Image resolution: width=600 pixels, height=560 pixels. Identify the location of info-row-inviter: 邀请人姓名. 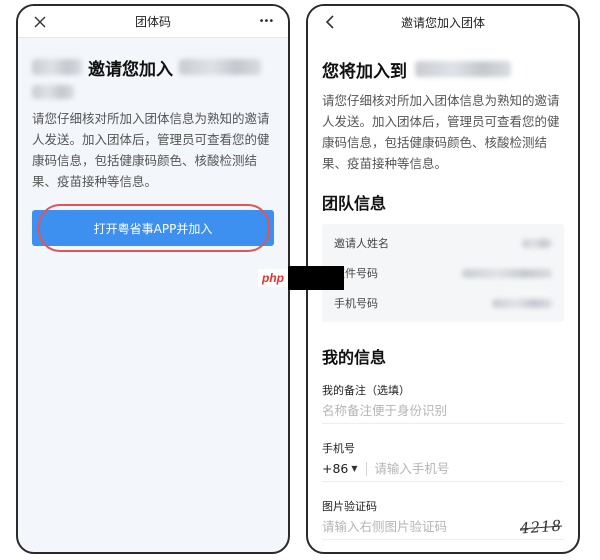
(443, 243).